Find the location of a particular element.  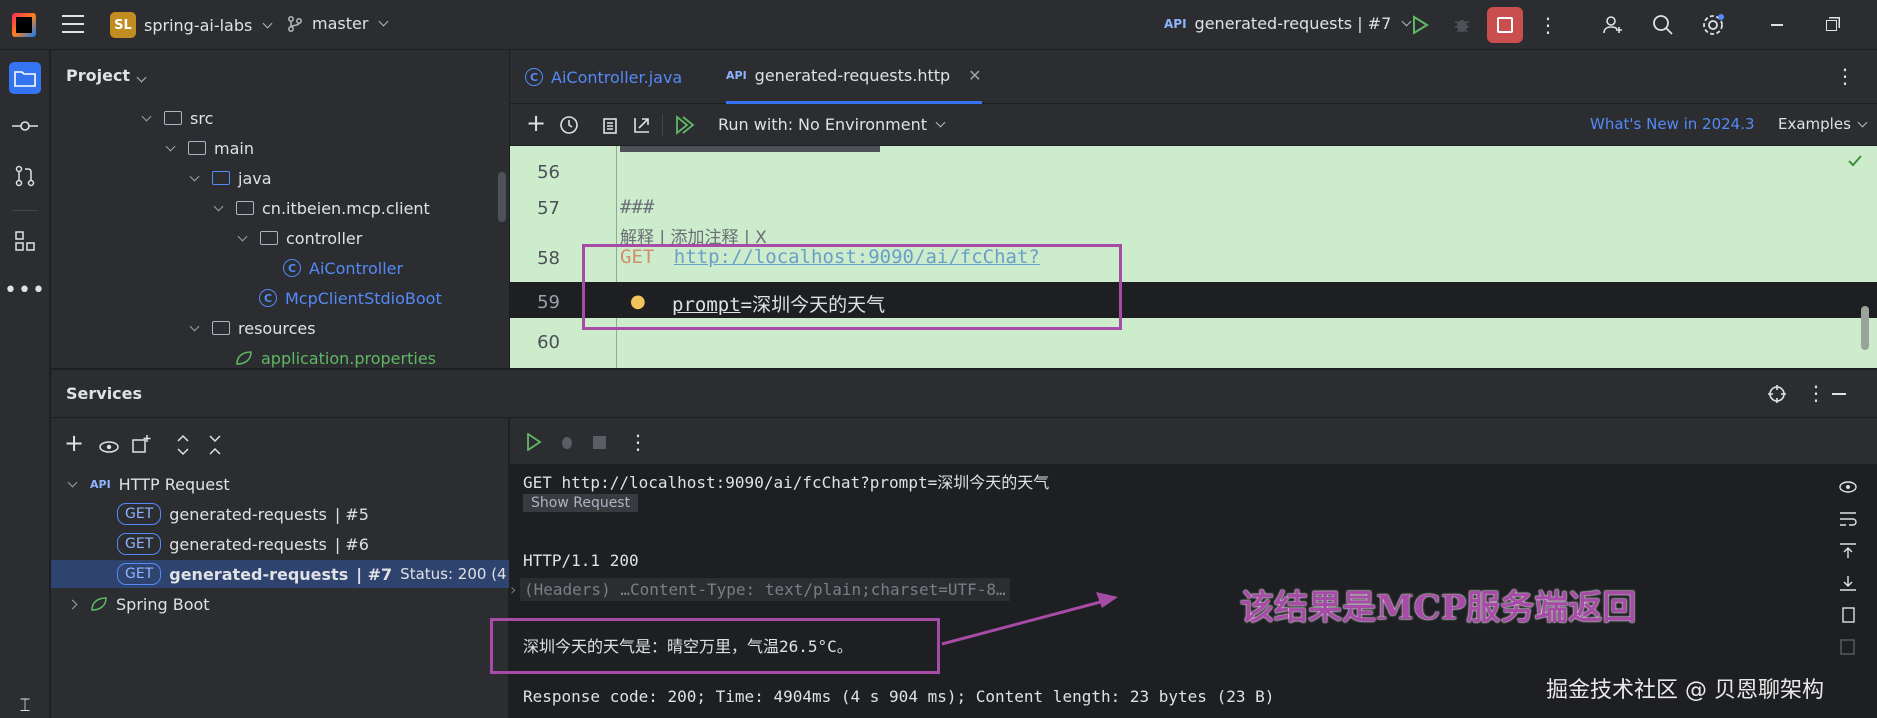

tree-item-request-5: GET generated-requests | #5 is located at coordinates (280, 514).